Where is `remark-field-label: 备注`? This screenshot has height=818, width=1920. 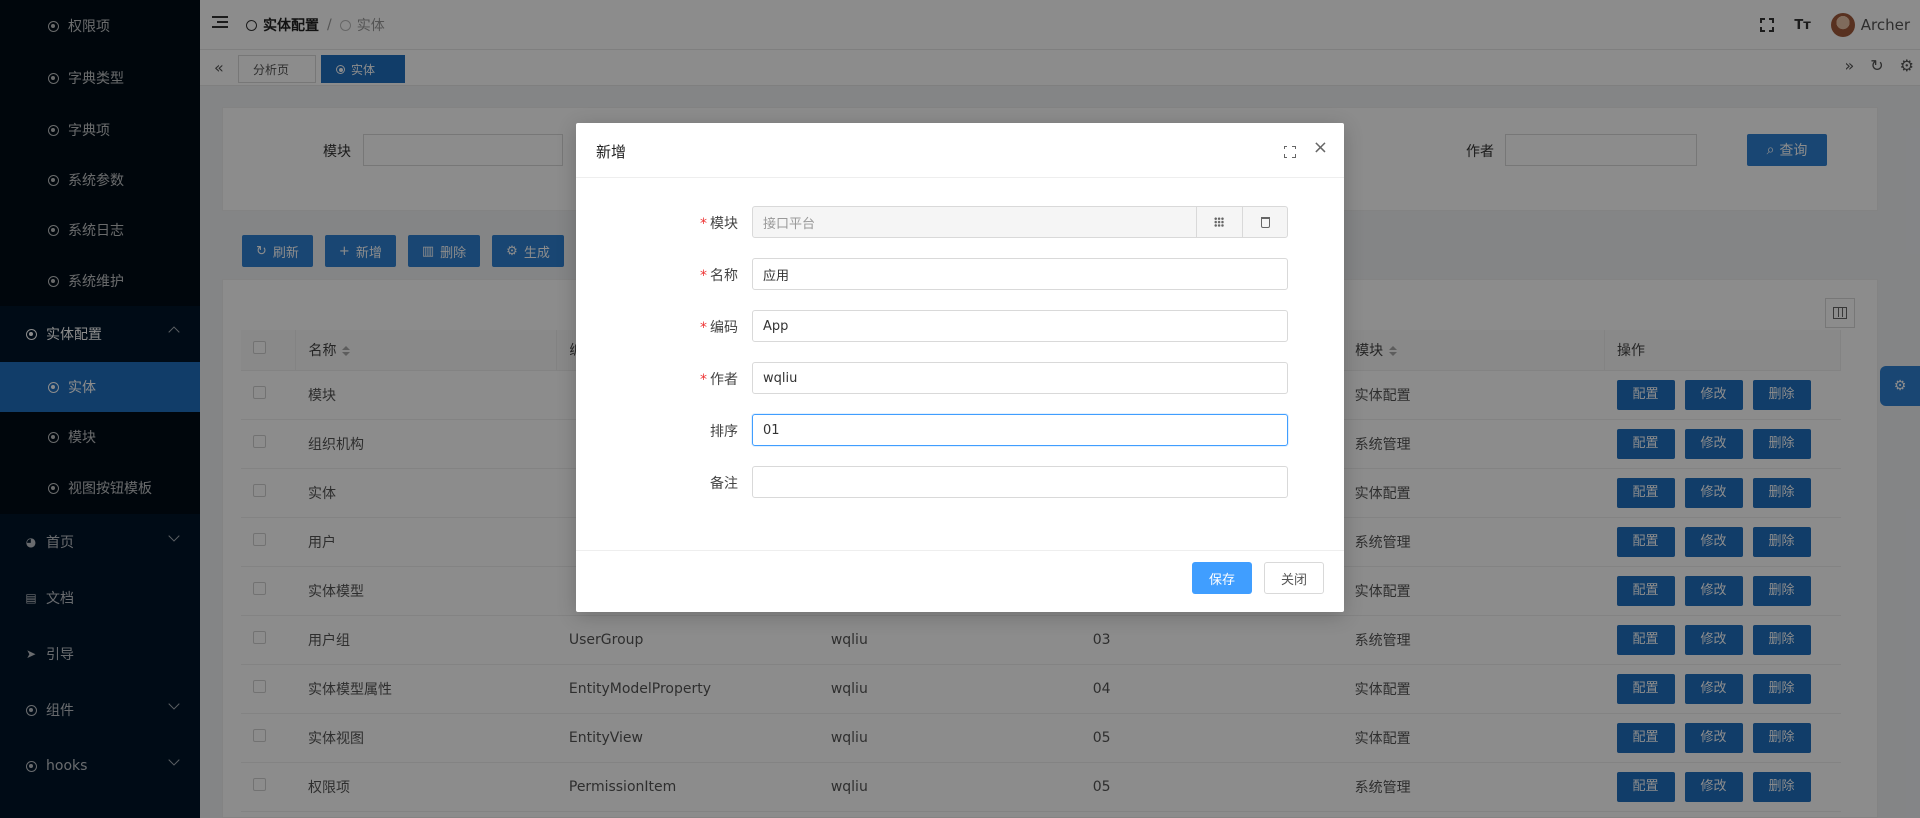
remark-field-label: 备注 is located at coordinates (724, 483).